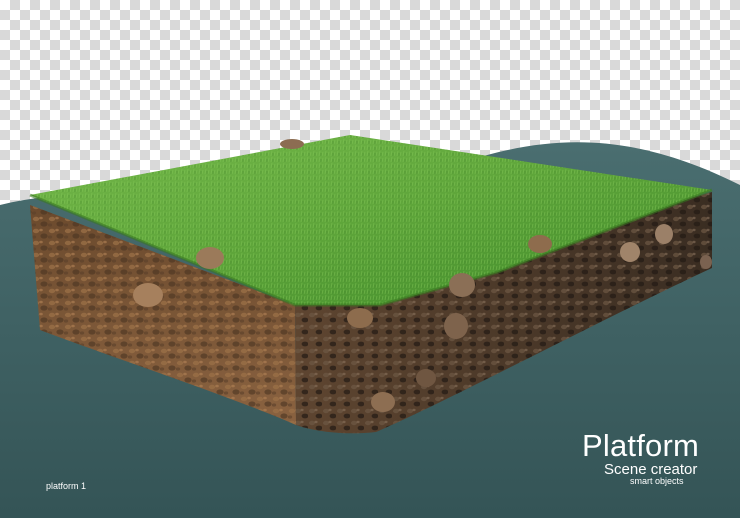 This screenshot has width=740, height=518. I want to click on caption-tagline: smart objects, so click(657, 481).